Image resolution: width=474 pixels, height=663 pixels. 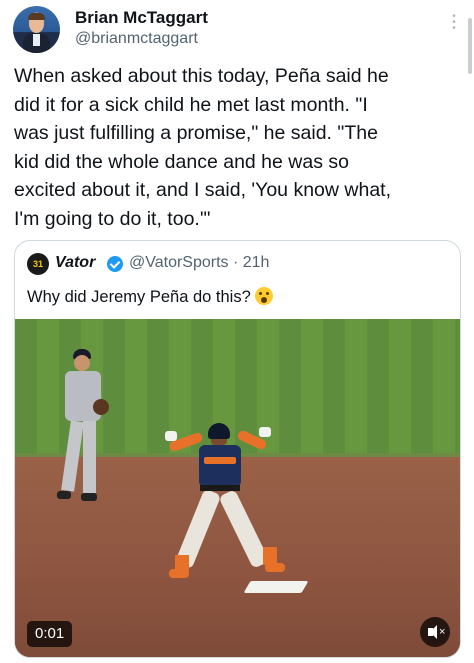 What do you see at coordinates (36, 29) in the screenshot?
I see `author-avatar` at bounding box center [36, 29].